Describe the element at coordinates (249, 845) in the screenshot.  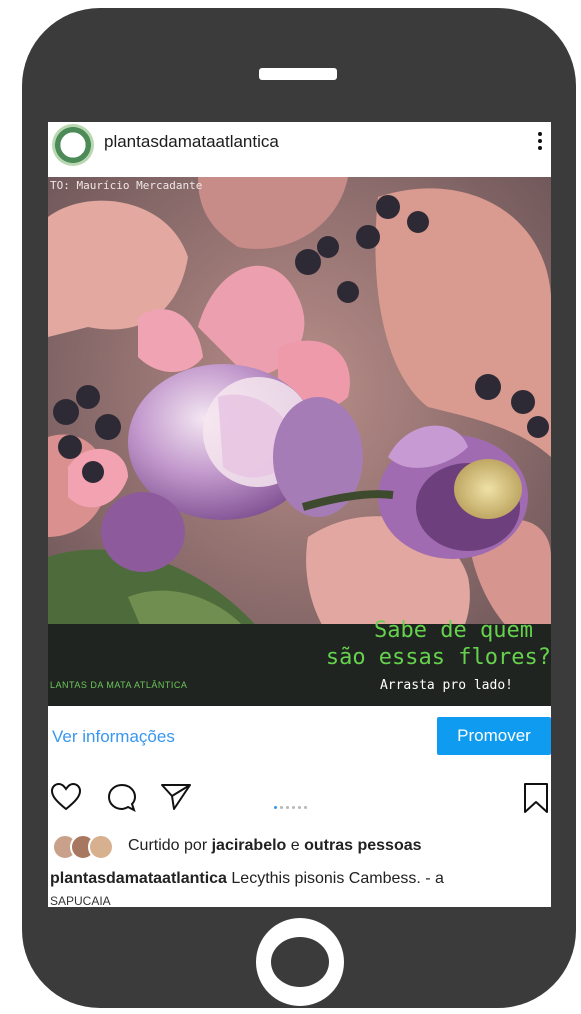
I see `likes-user: jacirabelo` at that location.